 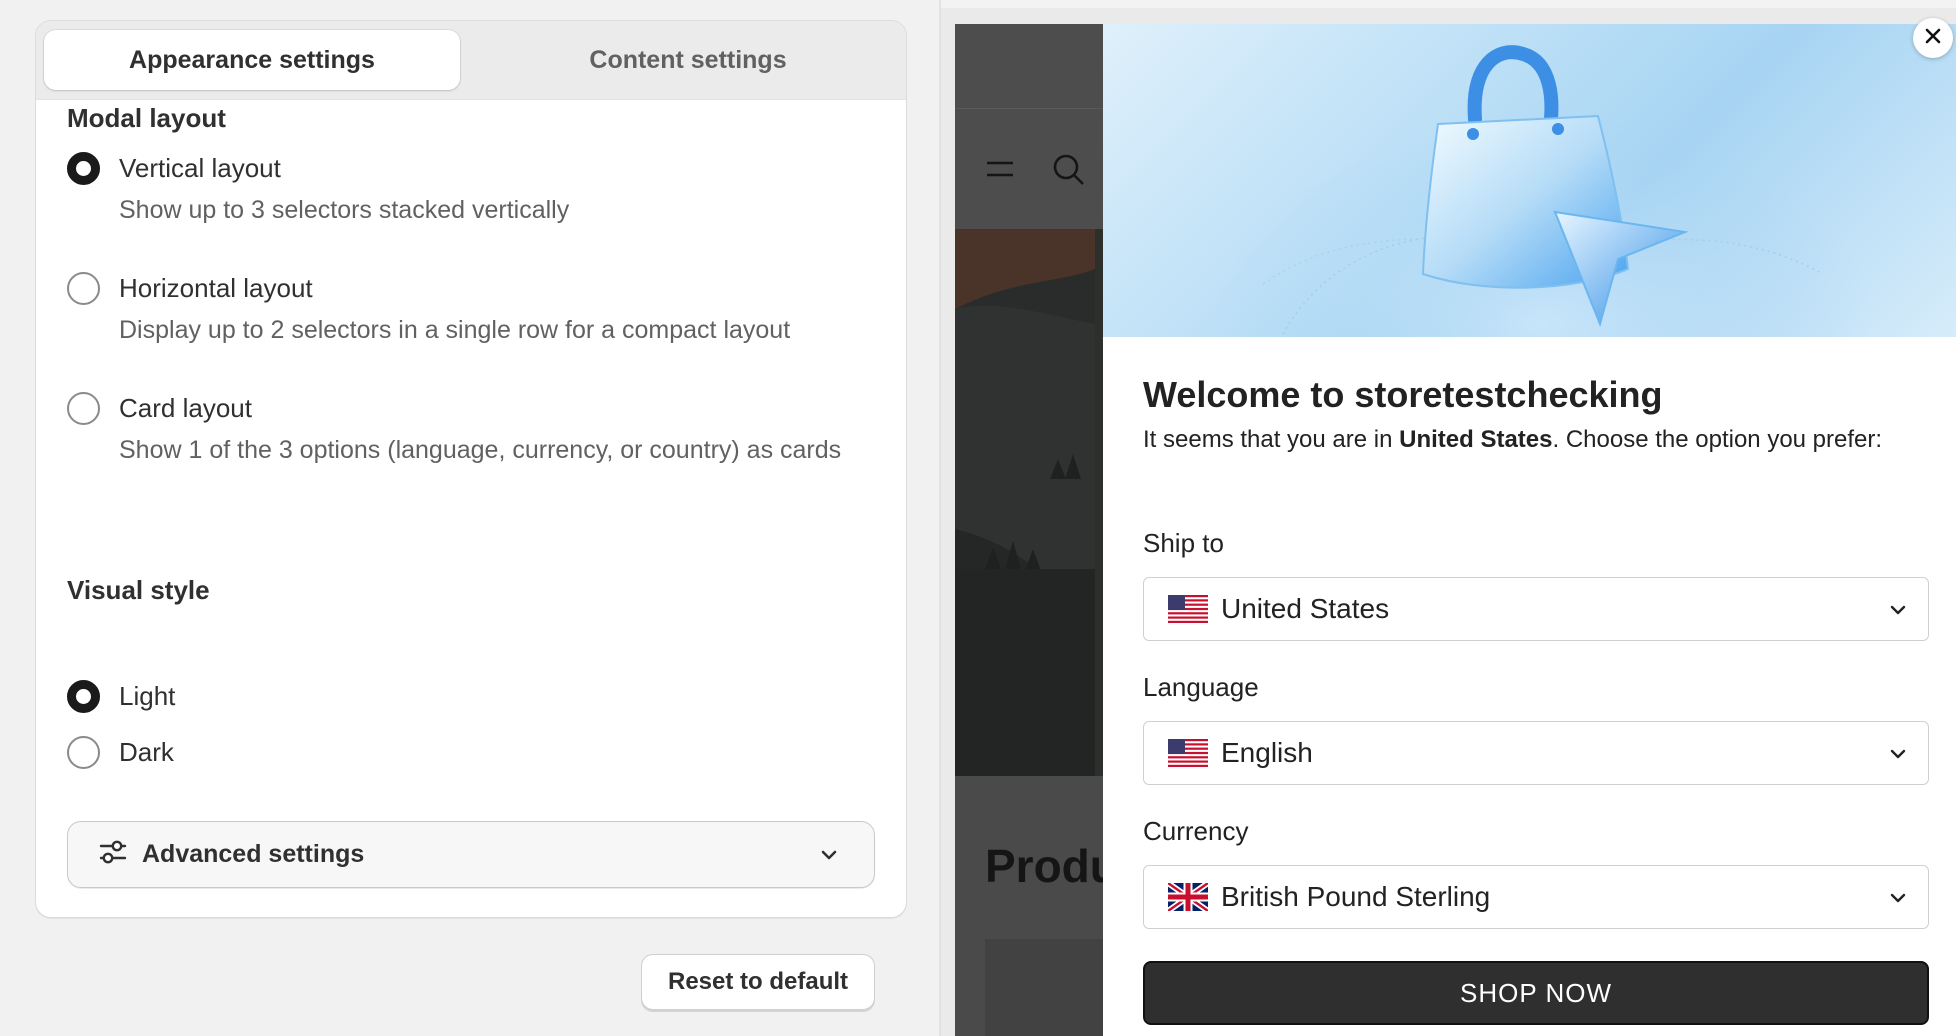 I want to click on radio-vertical-layout: Vertical layout, so click(x=174, y=168).